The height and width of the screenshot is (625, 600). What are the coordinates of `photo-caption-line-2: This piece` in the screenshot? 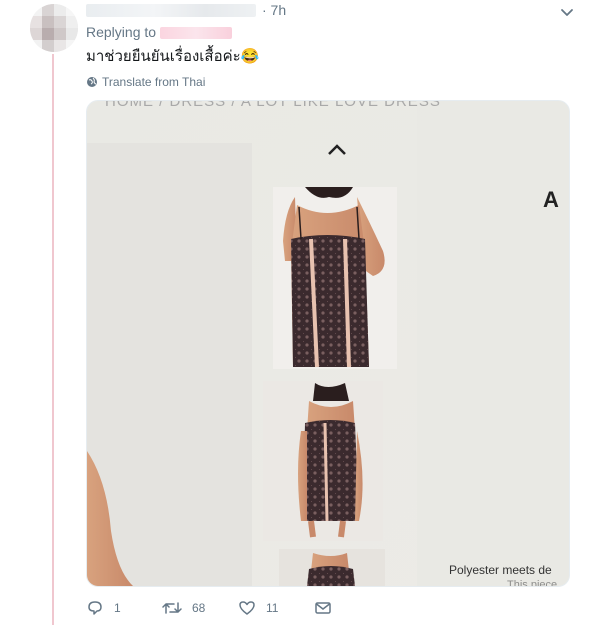 It's located at (532, 583).